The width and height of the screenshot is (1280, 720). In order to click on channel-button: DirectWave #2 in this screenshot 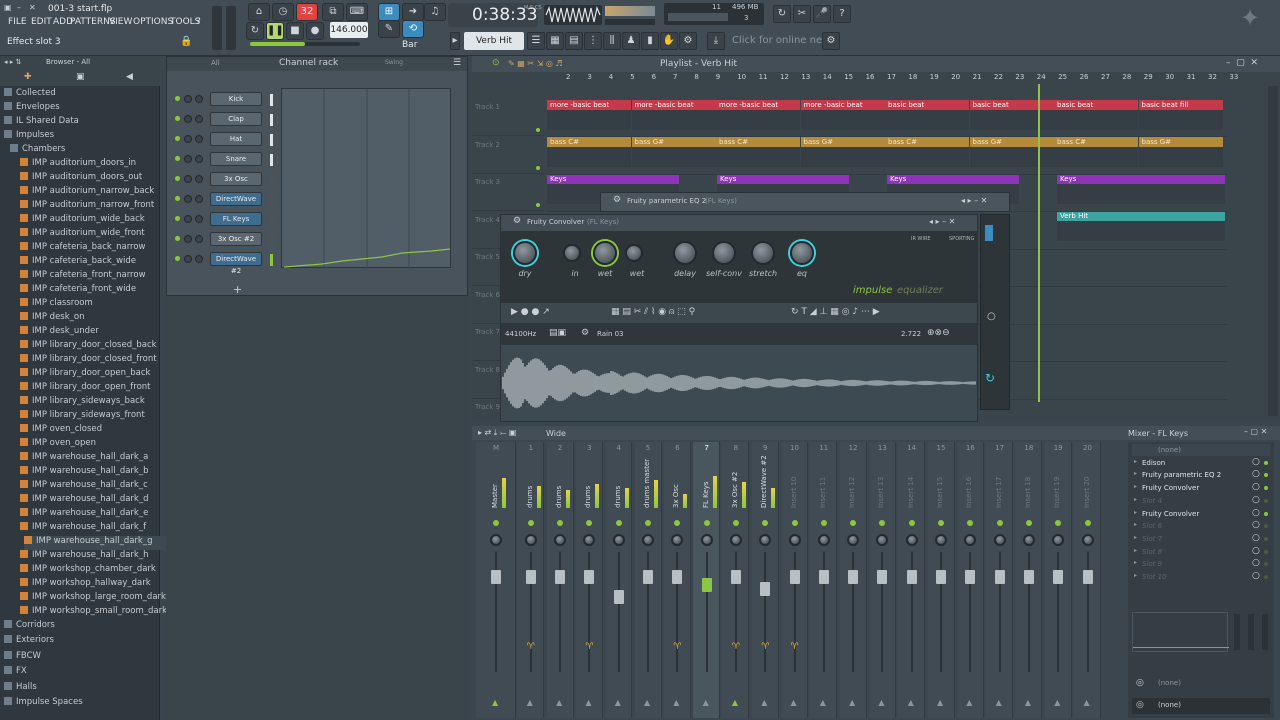, I will do `click(236, 263)`.